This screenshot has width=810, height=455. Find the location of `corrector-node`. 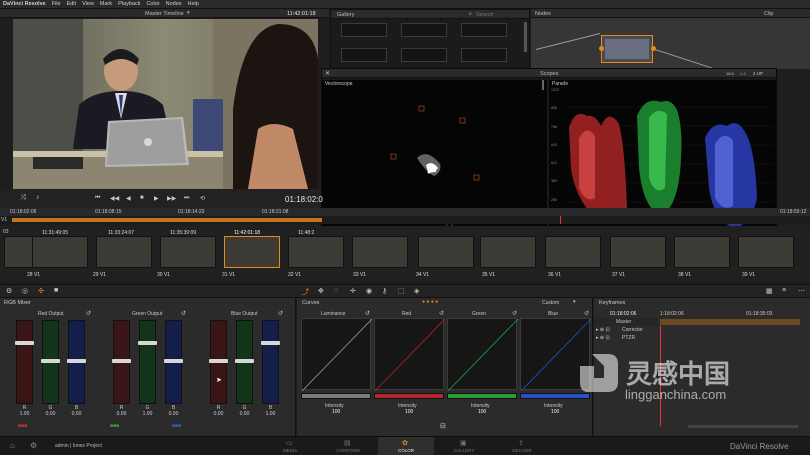

corrector-node is located at coordinates (627, 49).